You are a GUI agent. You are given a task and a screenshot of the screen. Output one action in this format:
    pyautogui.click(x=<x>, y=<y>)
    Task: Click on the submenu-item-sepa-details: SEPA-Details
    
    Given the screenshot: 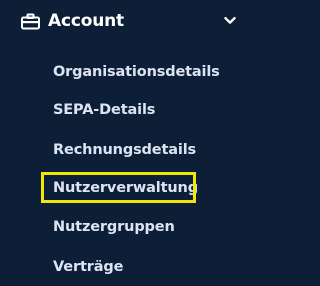 What is the action you would take?
    pyautogui.click(x=104, y=110)
    